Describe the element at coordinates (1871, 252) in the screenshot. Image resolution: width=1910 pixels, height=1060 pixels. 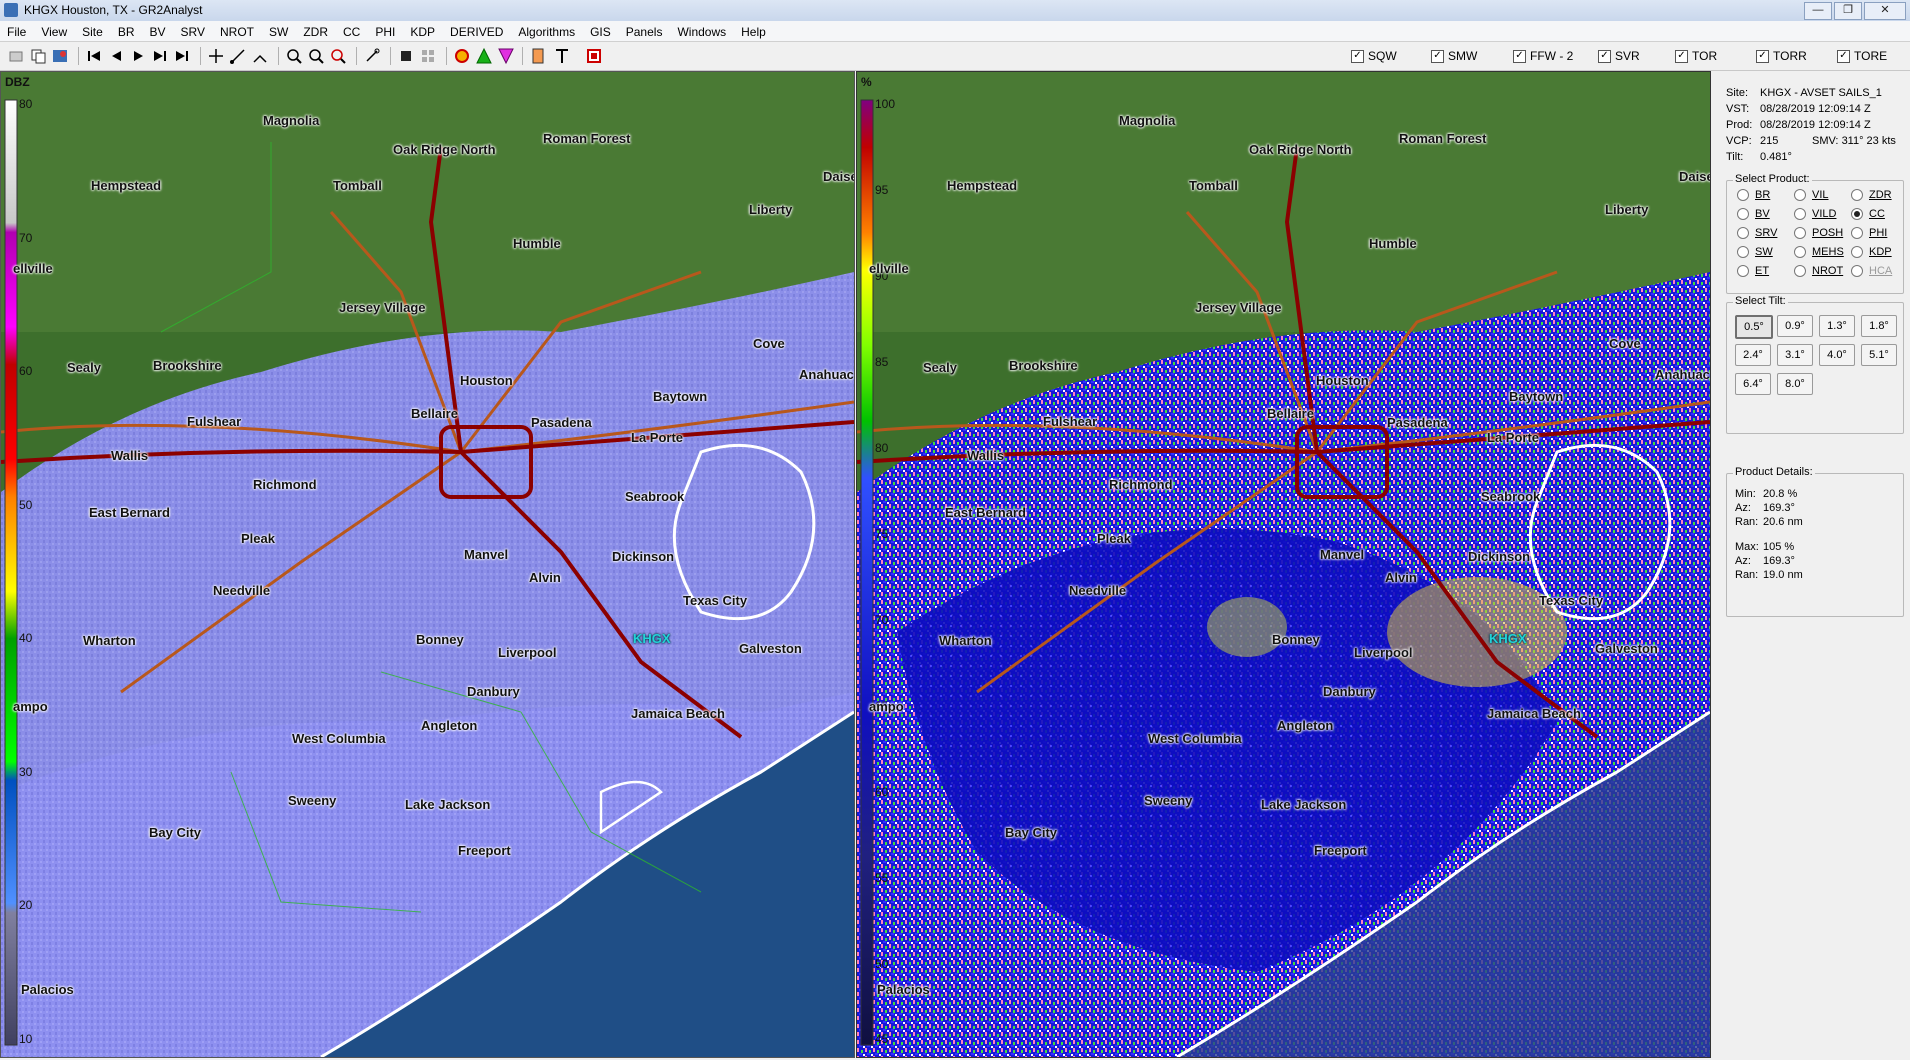
I see `product-radio-kdp: KDP` at that location.